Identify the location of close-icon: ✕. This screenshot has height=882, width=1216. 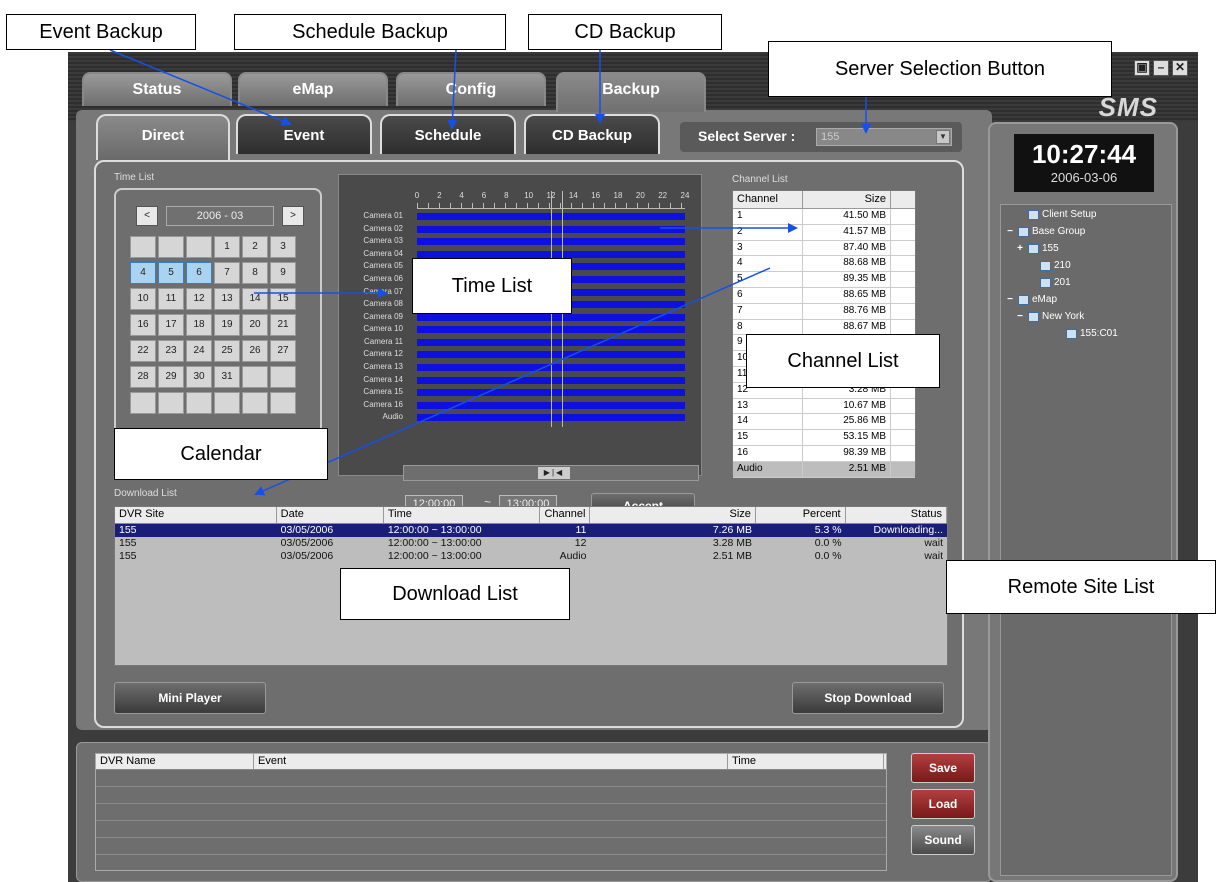
(1180, 68).